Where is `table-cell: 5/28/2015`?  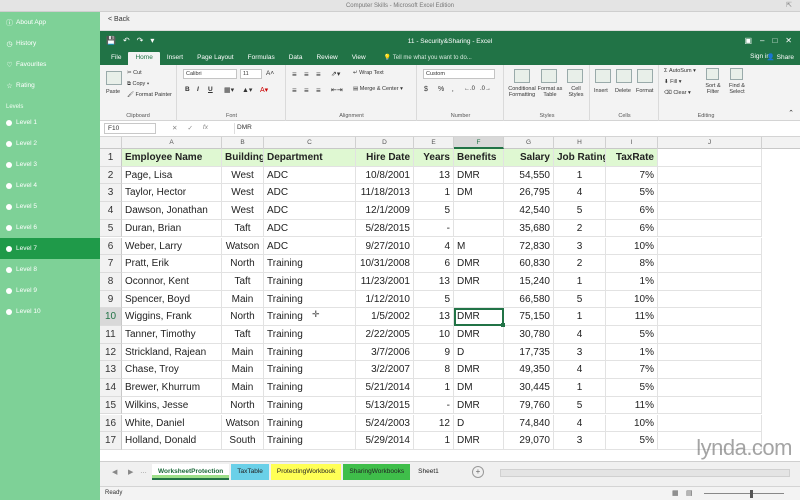
table-cell: 5/28/2015 is located at coordinates (385, 228).